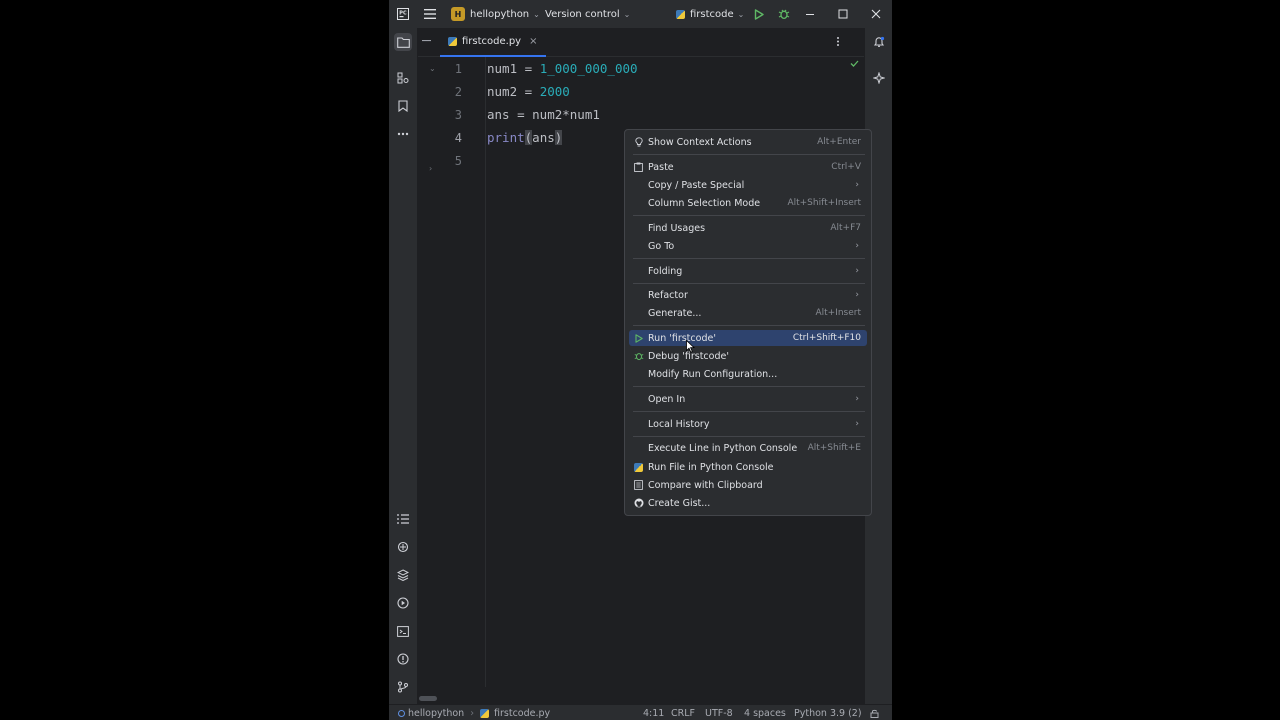  I want to click on code-paren: ), so click(558, 137).